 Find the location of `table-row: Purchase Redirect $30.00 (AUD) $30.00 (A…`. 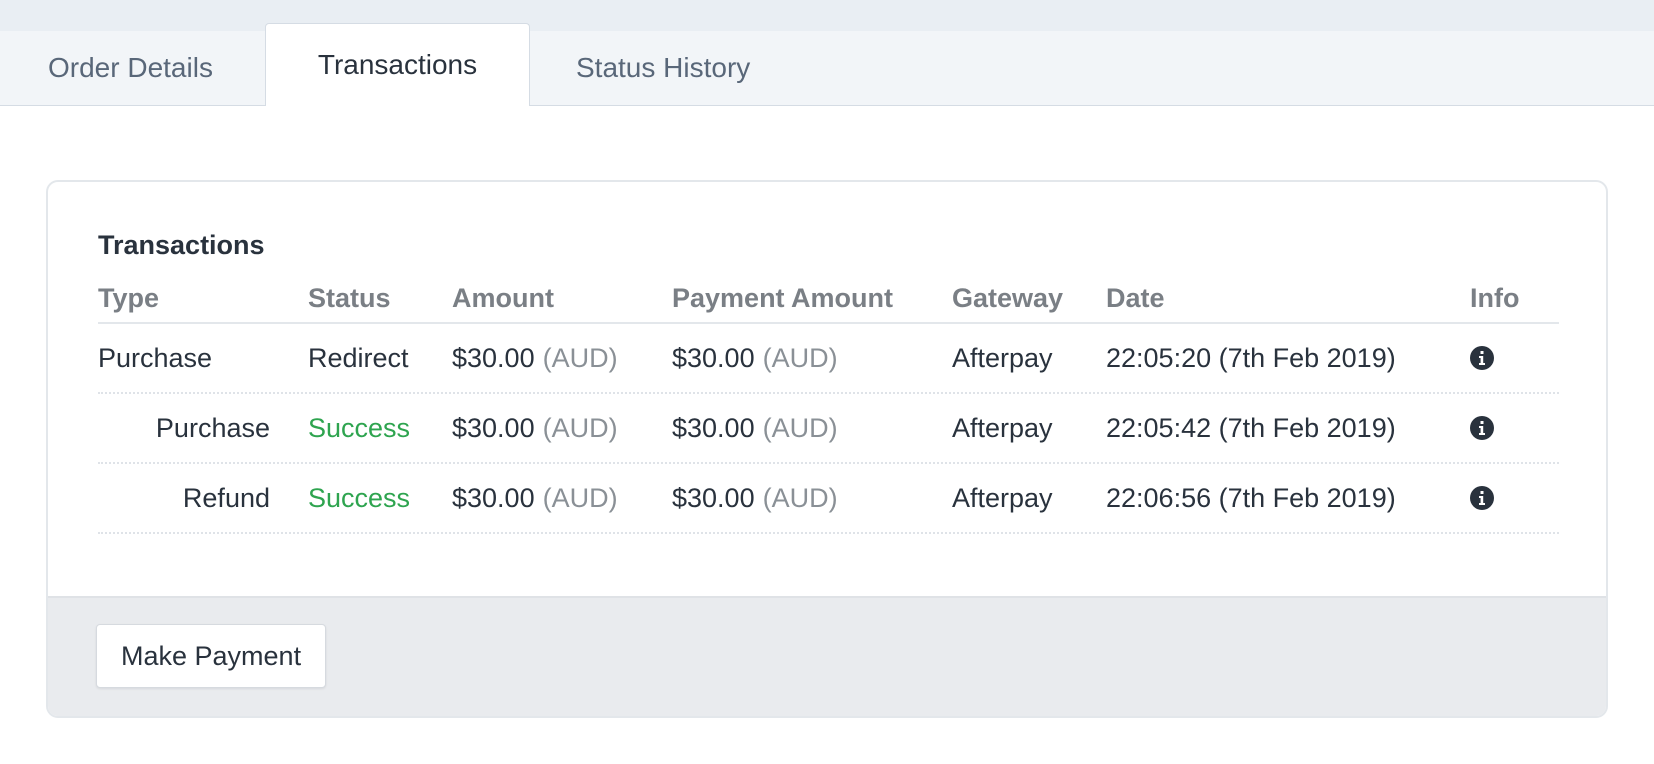

table-row: Purchase Redirect $30.00 (AUD) $30.00 (A… is located at coordinates (828, 359).